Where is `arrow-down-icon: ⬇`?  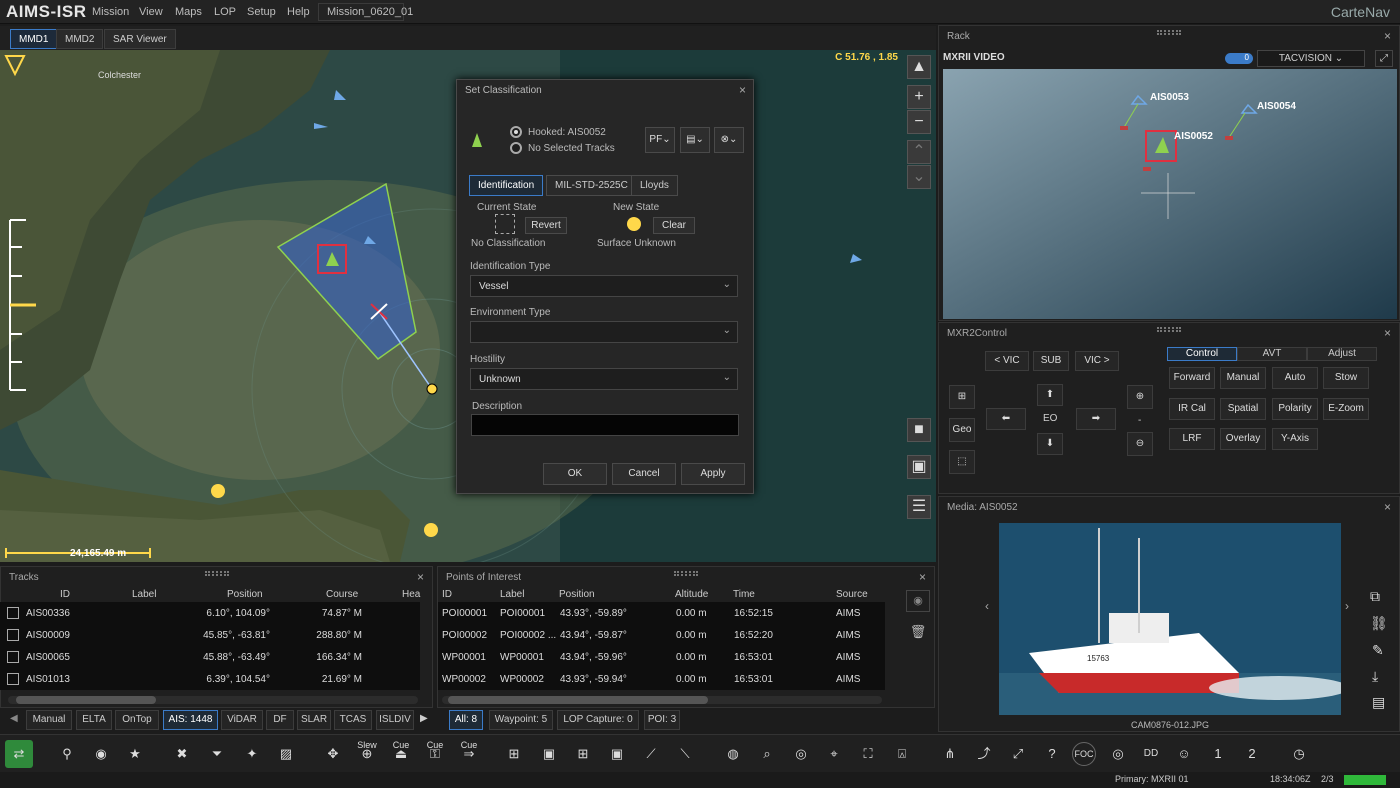
arrow-down-icon: ⬇ is located at coordinates (1050, 444).